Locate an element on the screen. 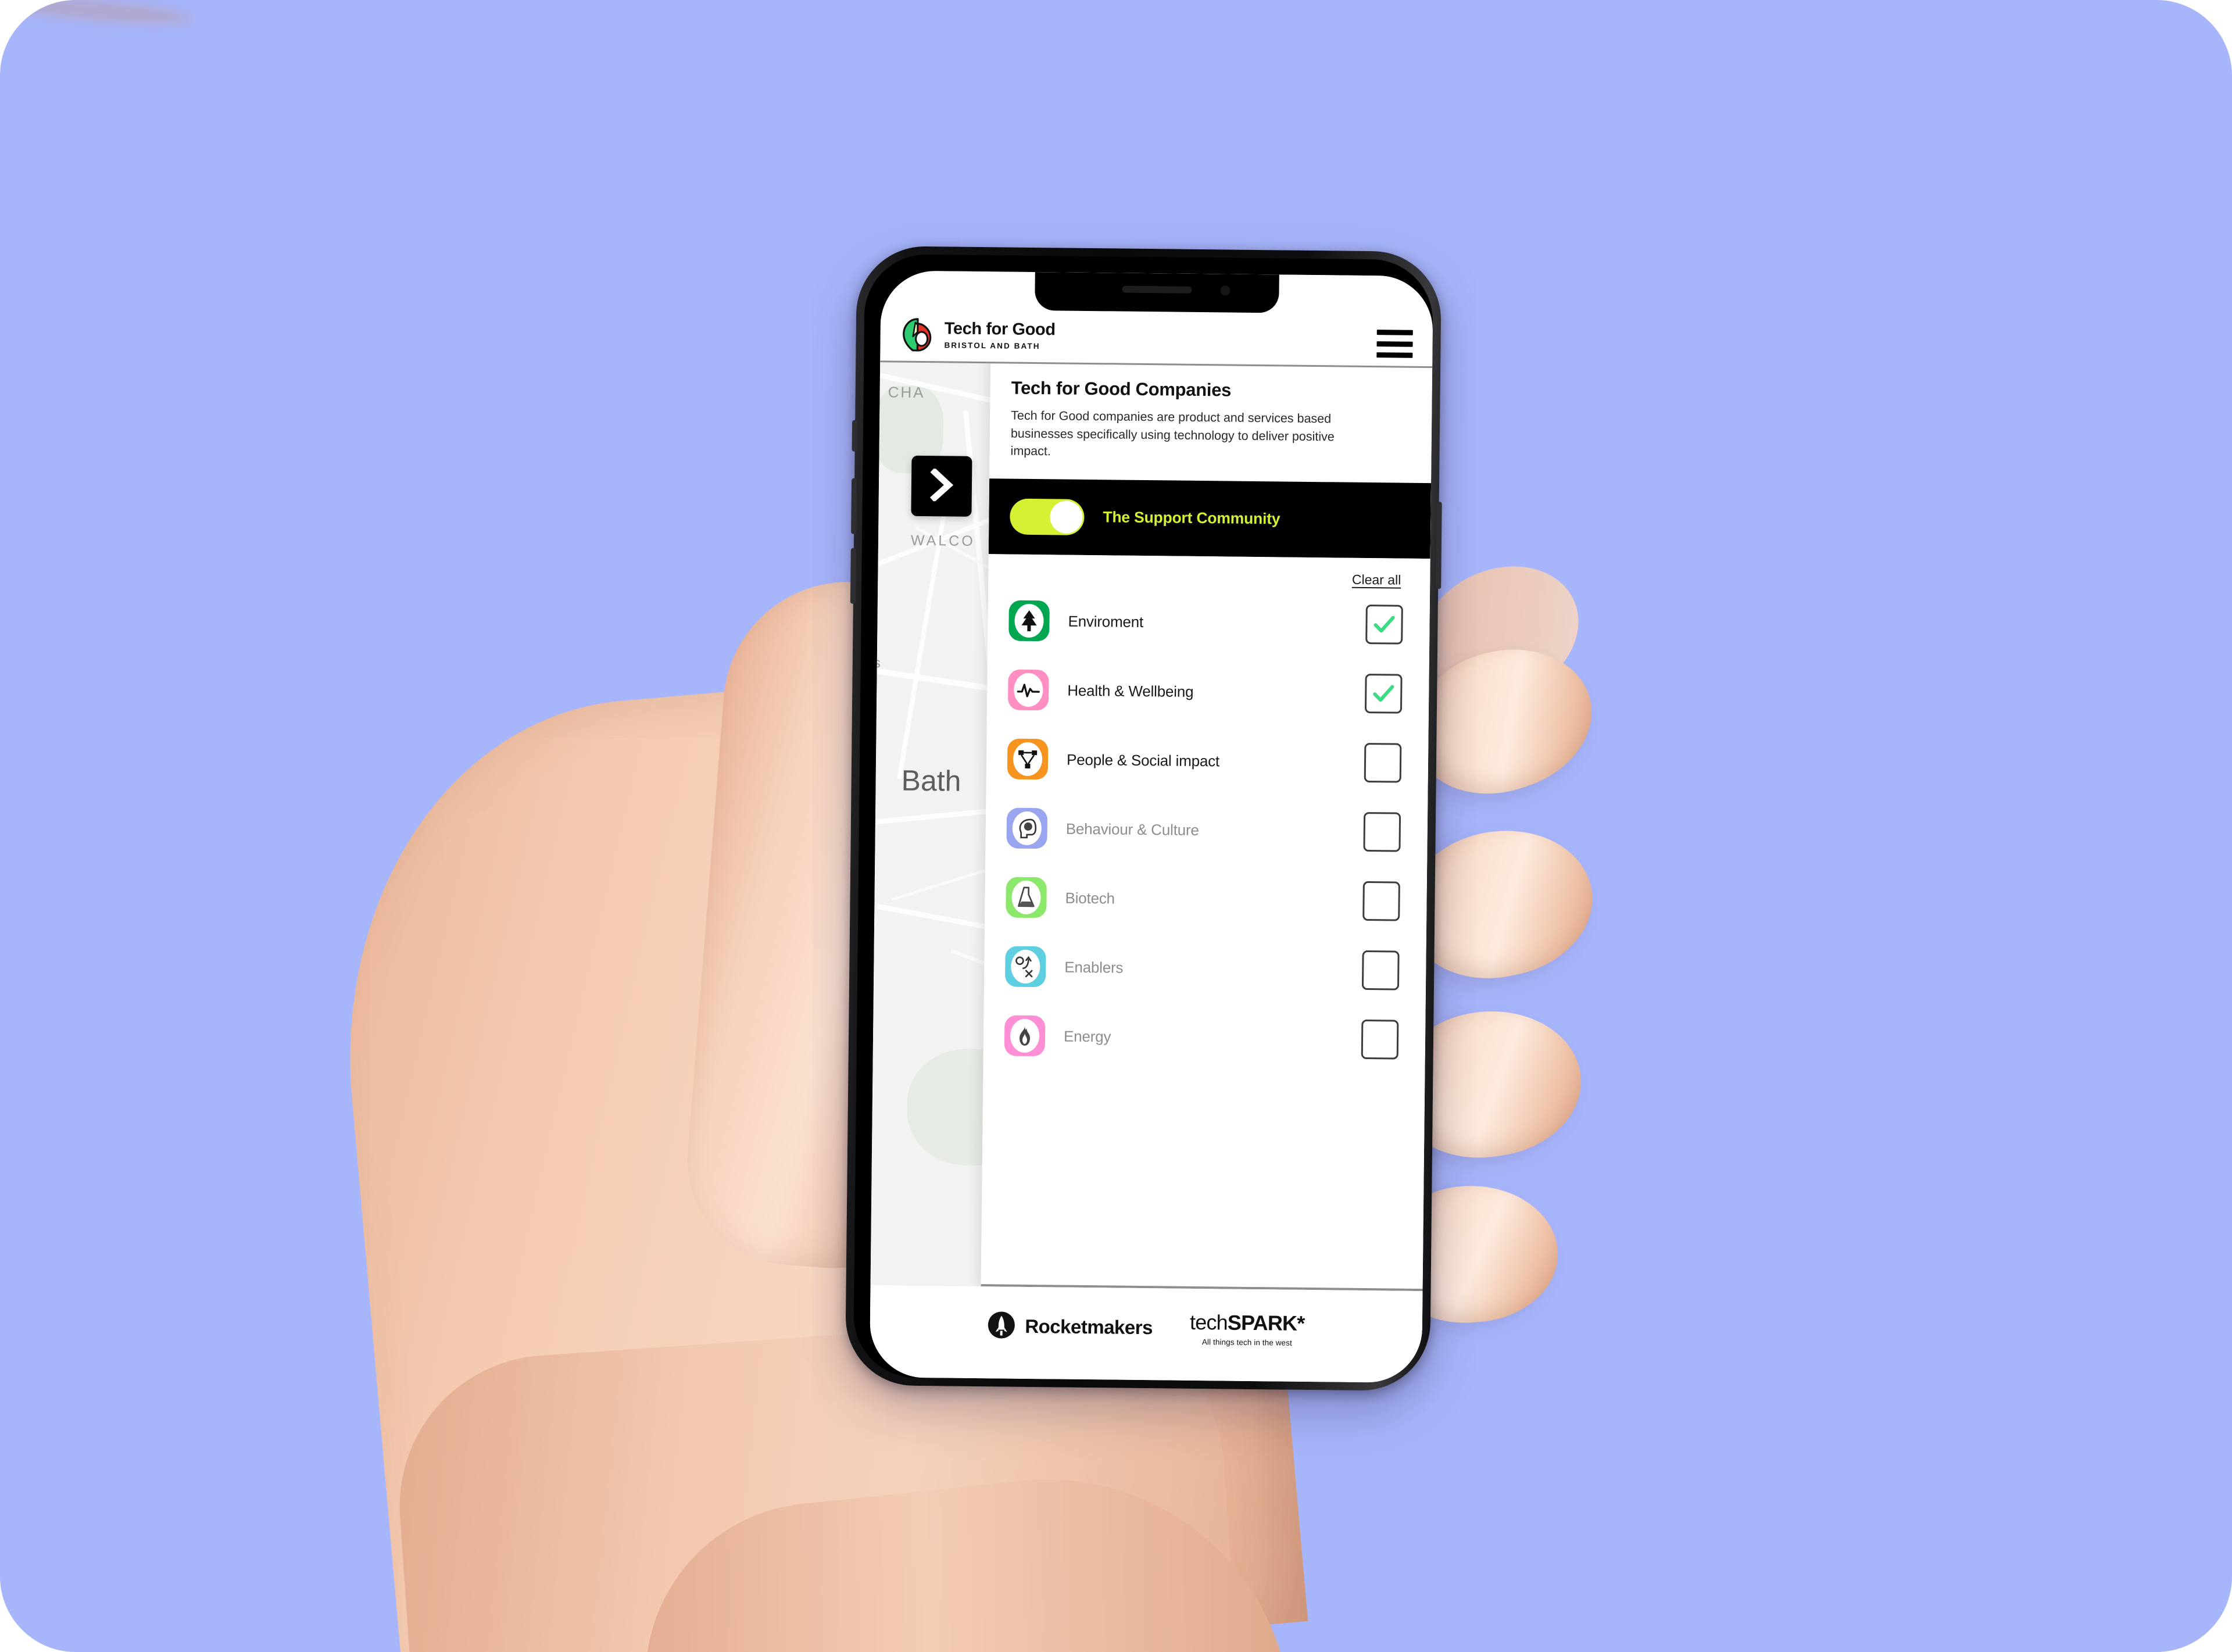 The image size is (2232, 1652). techspark-tagline: All things tech in the west is located at coordinates (1246, 1342).